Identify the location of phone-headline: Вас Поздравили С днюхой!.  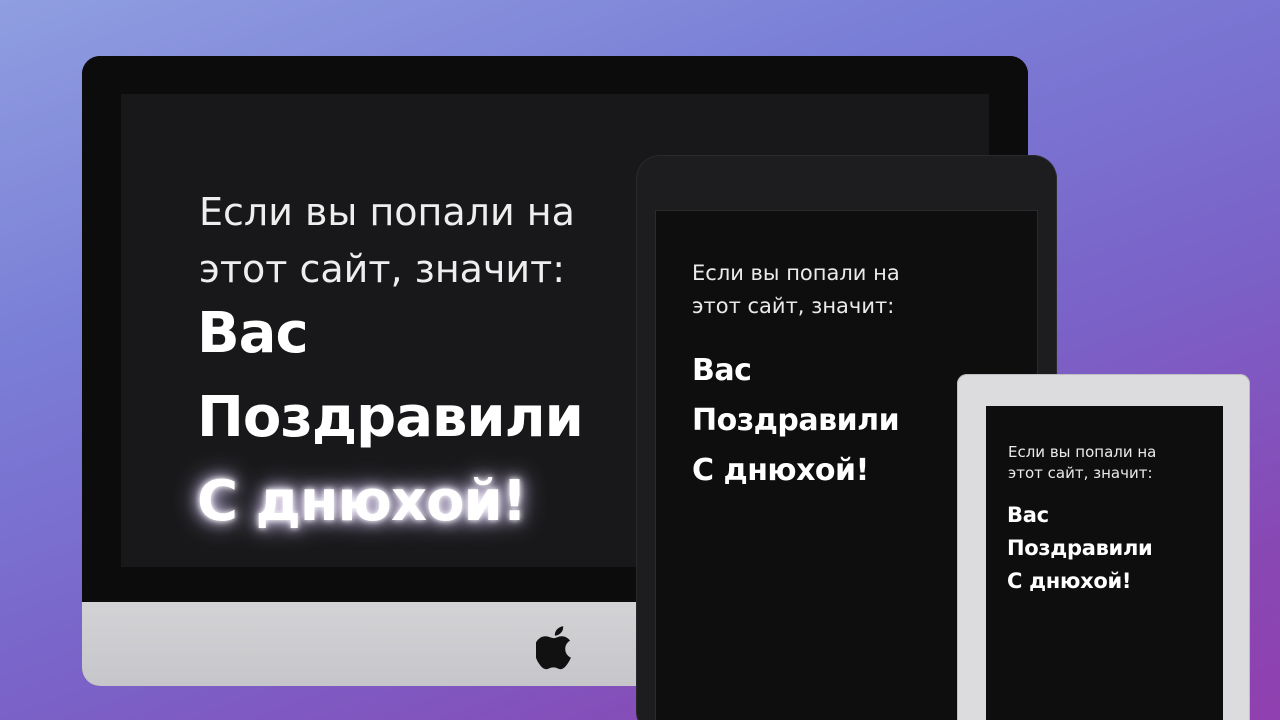
(1080, 548).